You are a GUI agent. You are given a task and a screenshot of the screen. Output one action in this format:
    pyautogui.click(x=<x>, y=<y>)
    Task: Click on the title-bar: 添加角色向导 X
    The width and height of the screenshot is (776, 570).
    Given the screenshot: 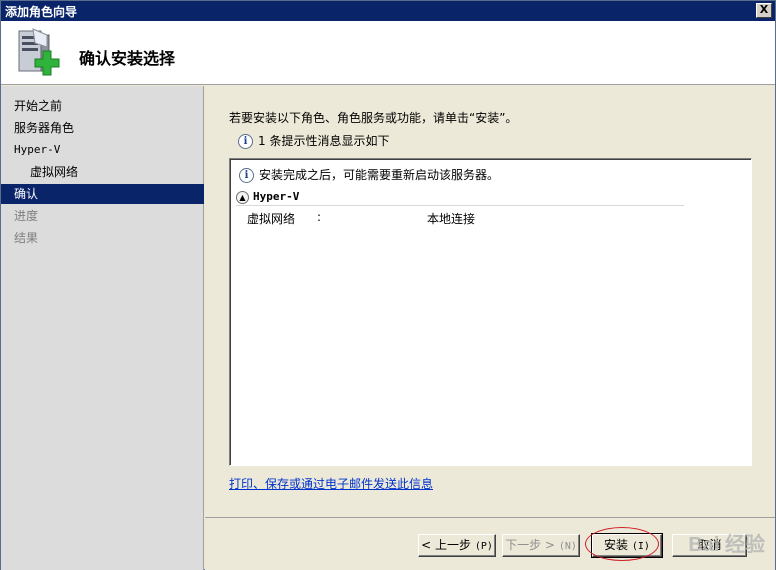 What is the action you would take?
    pyautogui.click(x=388, y=11)
    